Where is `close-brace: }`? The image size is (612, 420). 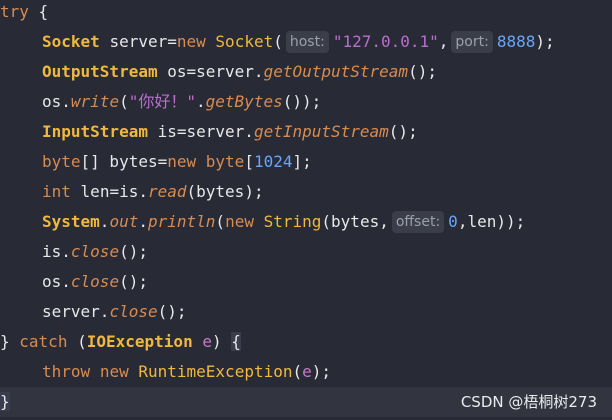 close-brace: } is located at coordinates (5, 341).